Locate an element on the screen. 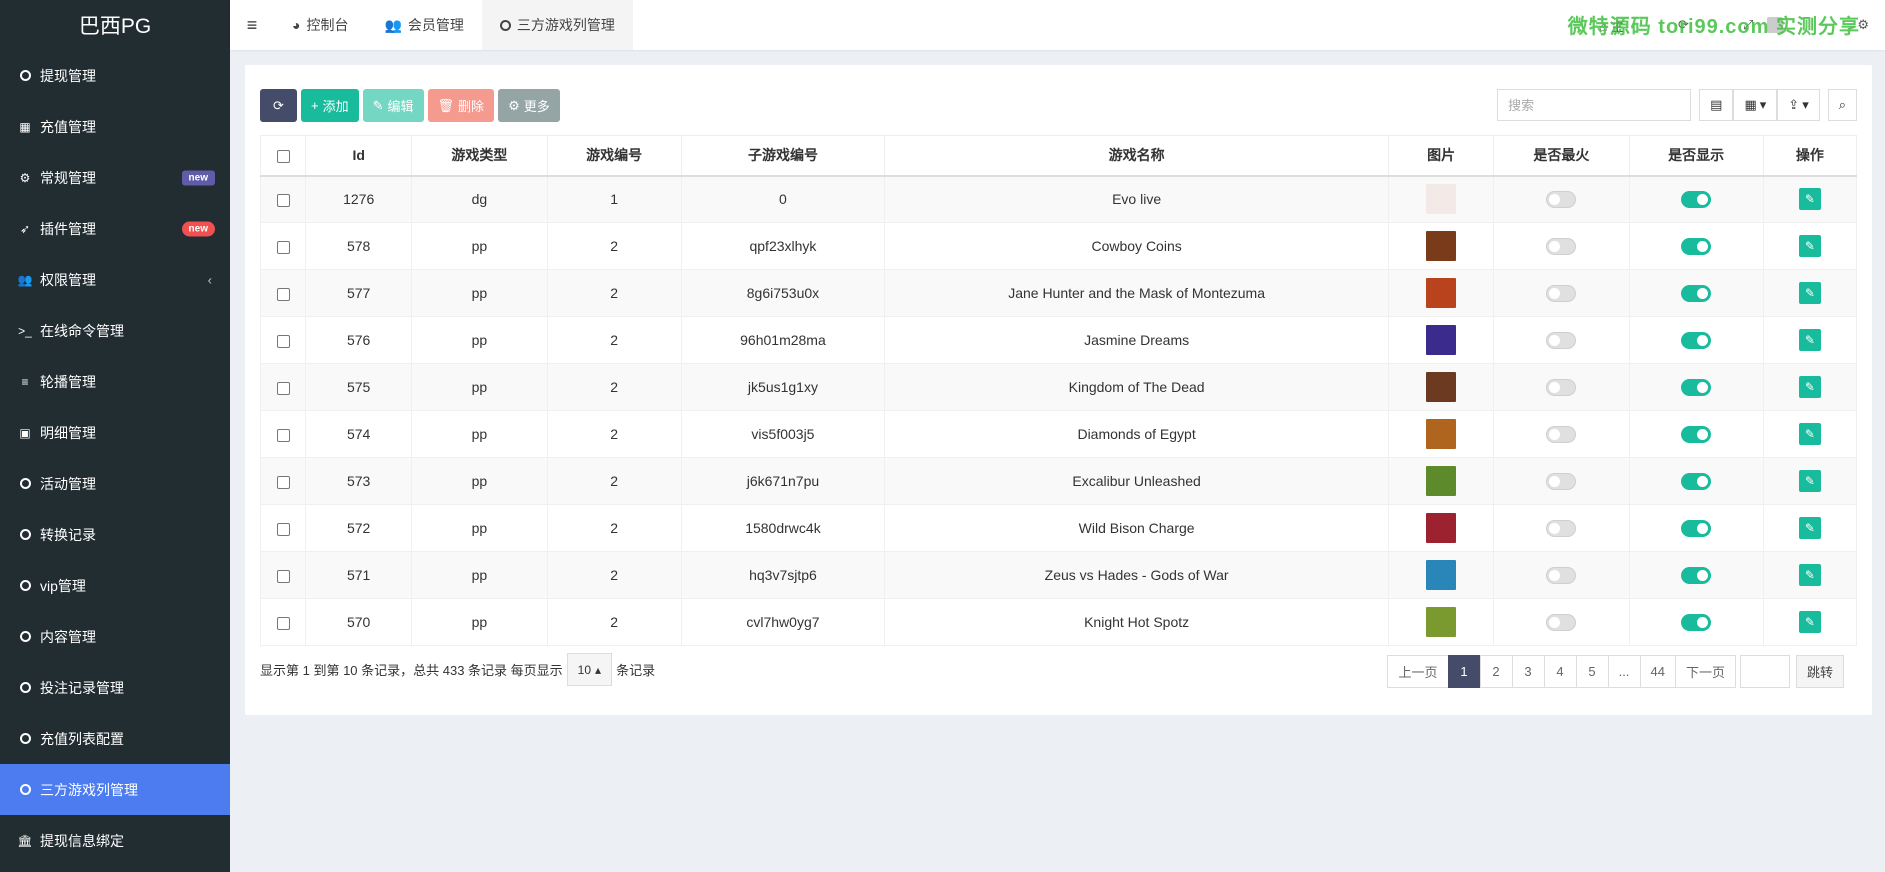 The image size is (1885, 872). col-header: 游戏类型 is located at coordinates (479, 156).